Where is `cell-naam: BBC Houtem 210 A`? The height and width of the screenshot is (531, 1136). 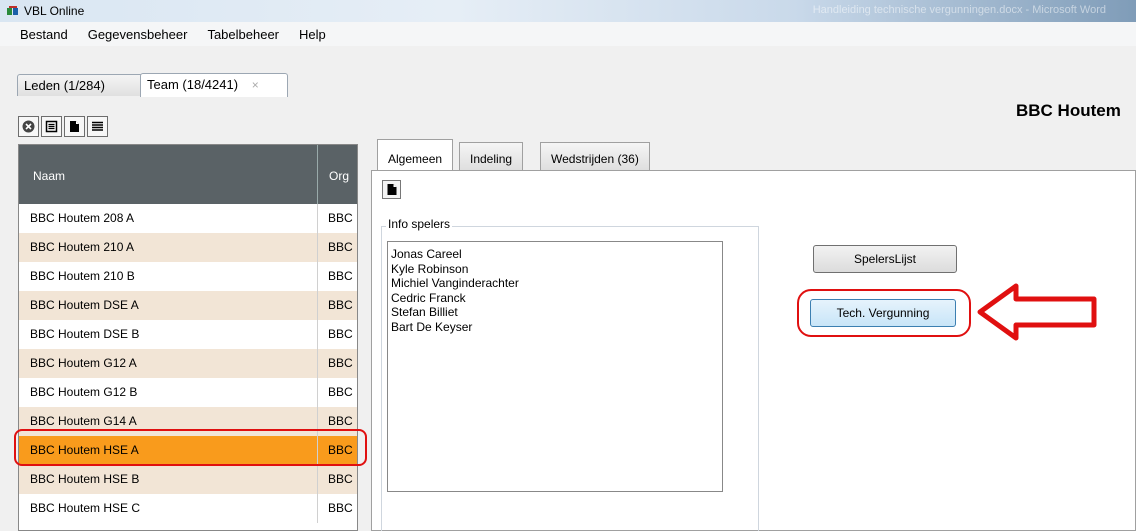 cell-naam: BBC Houtem 210 A is located at coordinates (82, 247).